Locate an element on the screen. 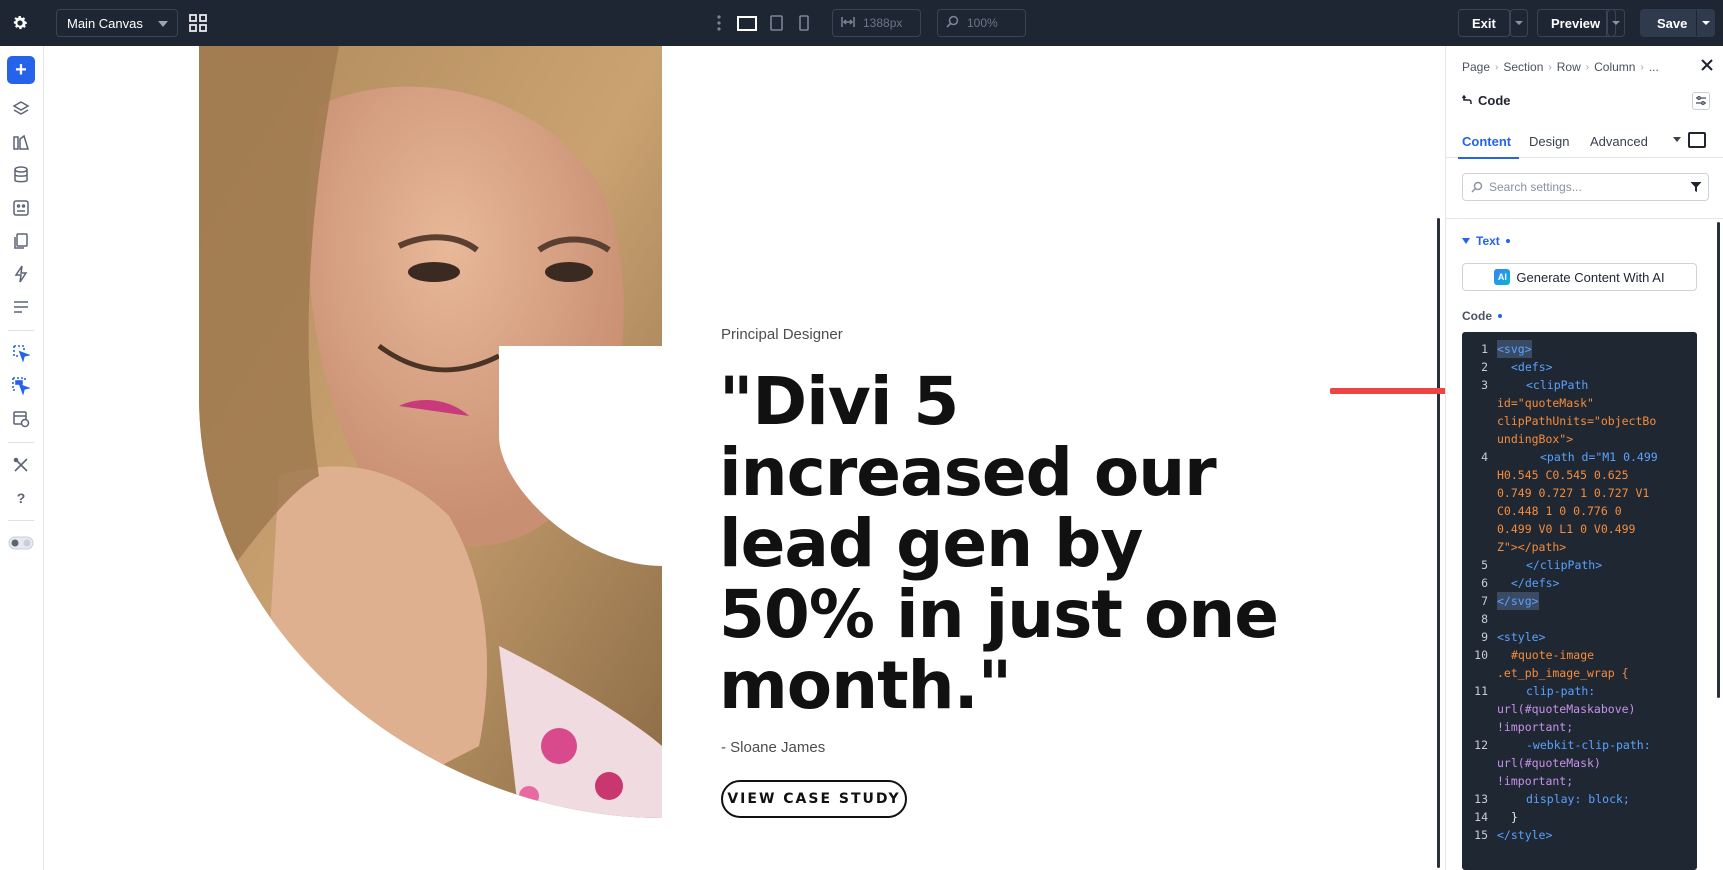 Image resolution: width=1723 pixels, height=870 pixels. kebab-icon is located at coordinates (719, 23).